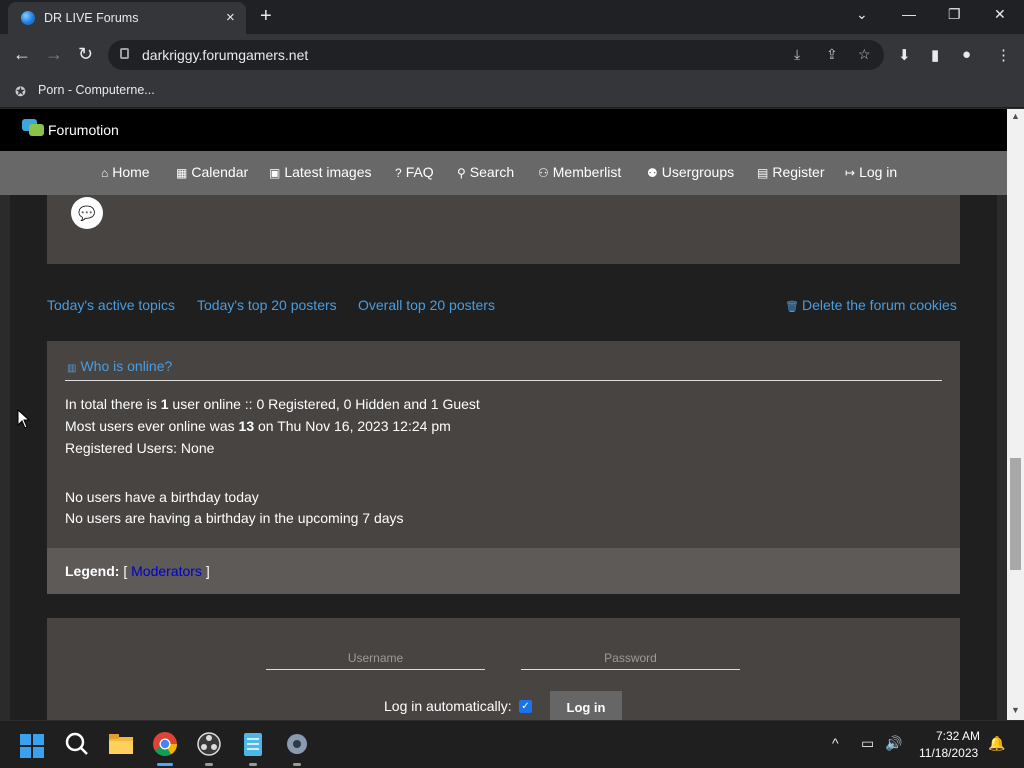  I want to click on tab-strip: DR LIVE Forums × + ⌄ — ❐ ✕, so click(512, 17).